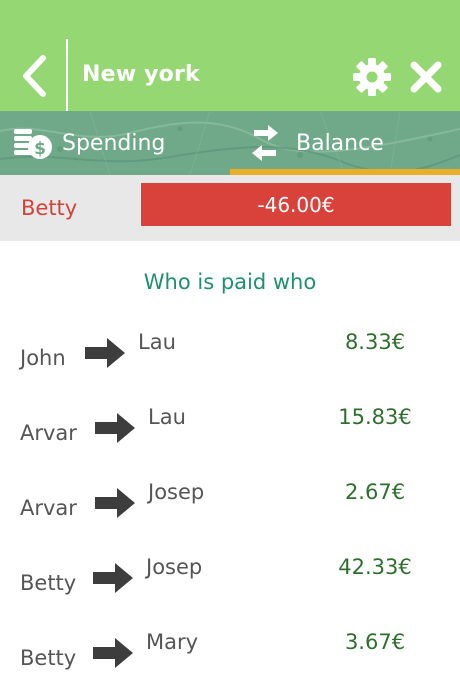  Describe the element at coordinates (43, 358) in the screenshot. I see `payer-name: John` at that location.